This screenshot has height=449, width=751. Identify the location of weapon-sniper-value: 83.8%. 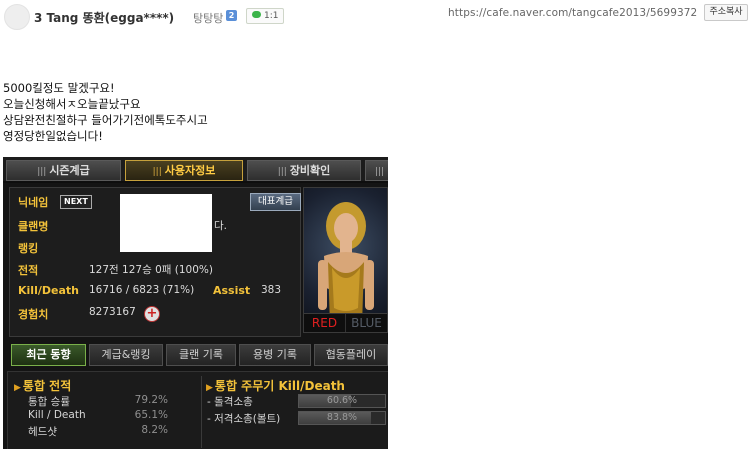
(342, 417).